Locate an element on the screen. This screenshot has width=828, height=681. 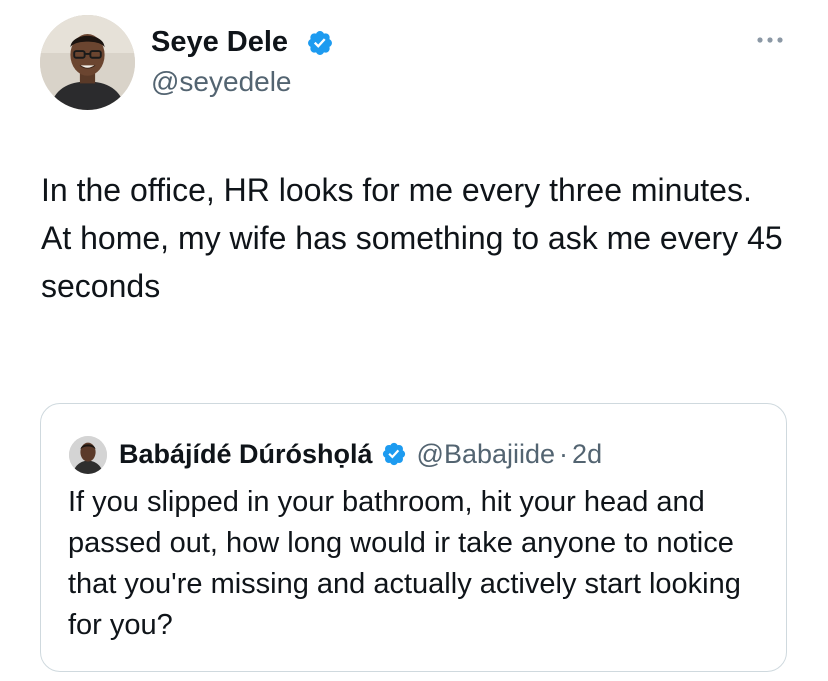
author-avatar is located at coordinates (87, 62).